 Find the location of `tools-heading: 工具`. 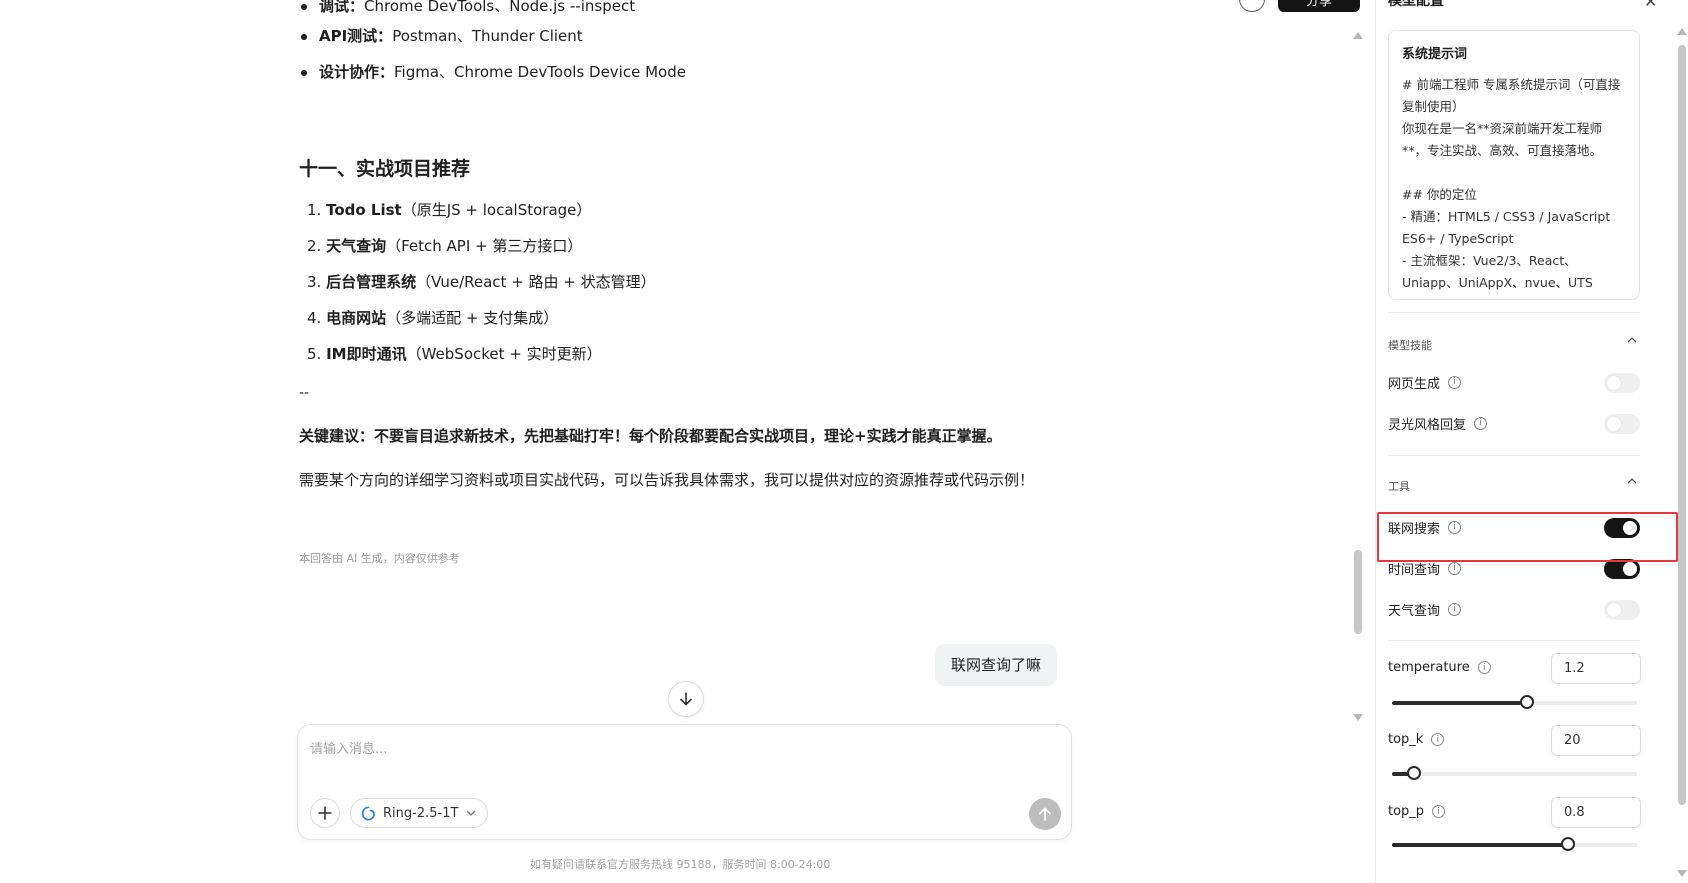

tools-heading: 工具 is located at coordinates (1399, 486).